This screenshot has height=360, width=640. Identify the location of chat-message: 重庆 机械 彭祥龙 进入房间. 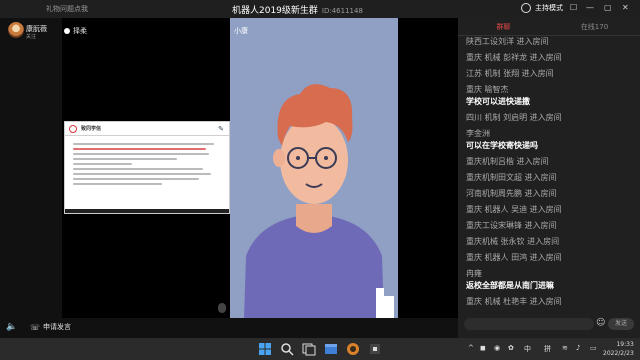
(514, 57).